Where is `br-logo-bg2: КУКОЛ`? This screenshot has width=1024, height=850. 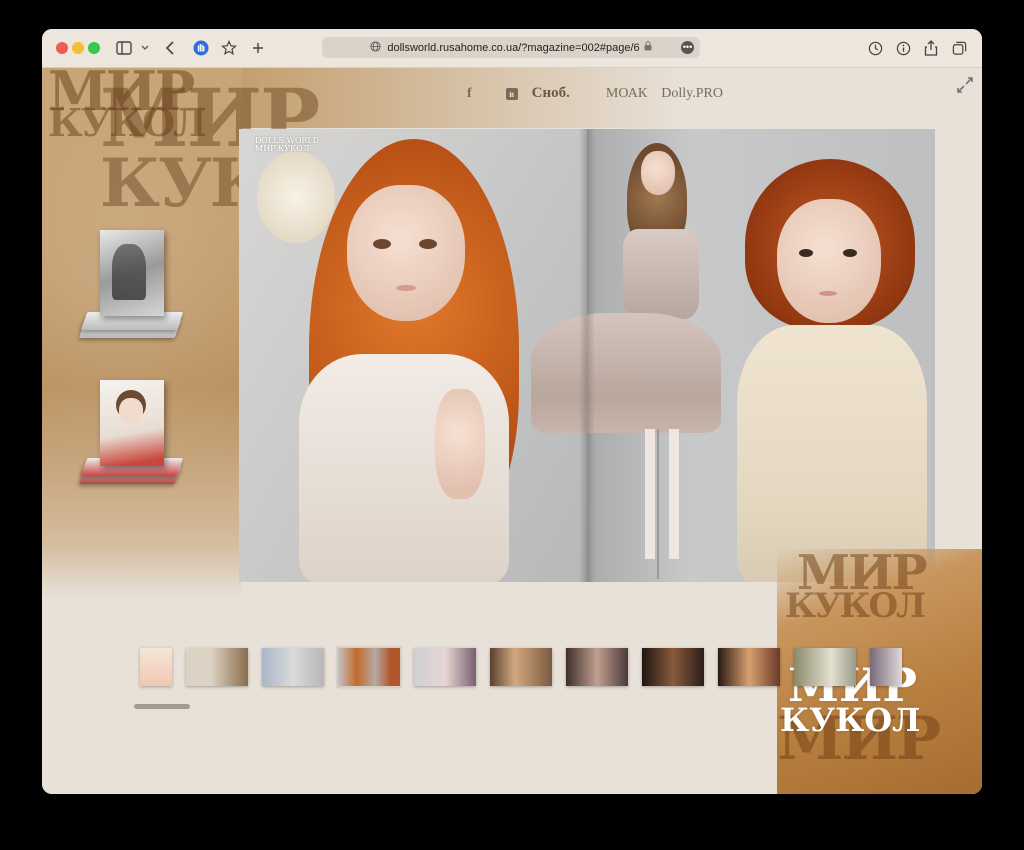 br-logo-bg2: КУКОЛ is located at coordinates (855, 606).